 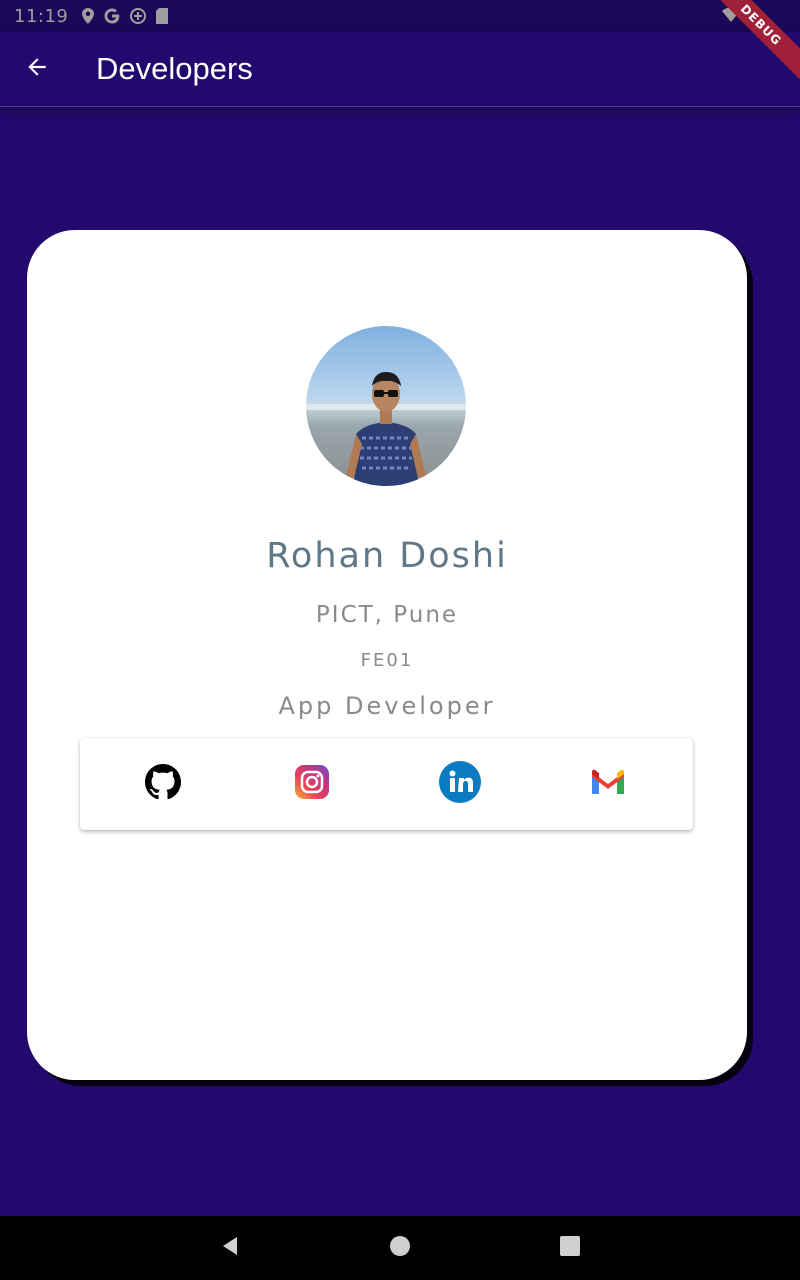 I want to click on home-circle-icon, so click(x=400, y=1248).